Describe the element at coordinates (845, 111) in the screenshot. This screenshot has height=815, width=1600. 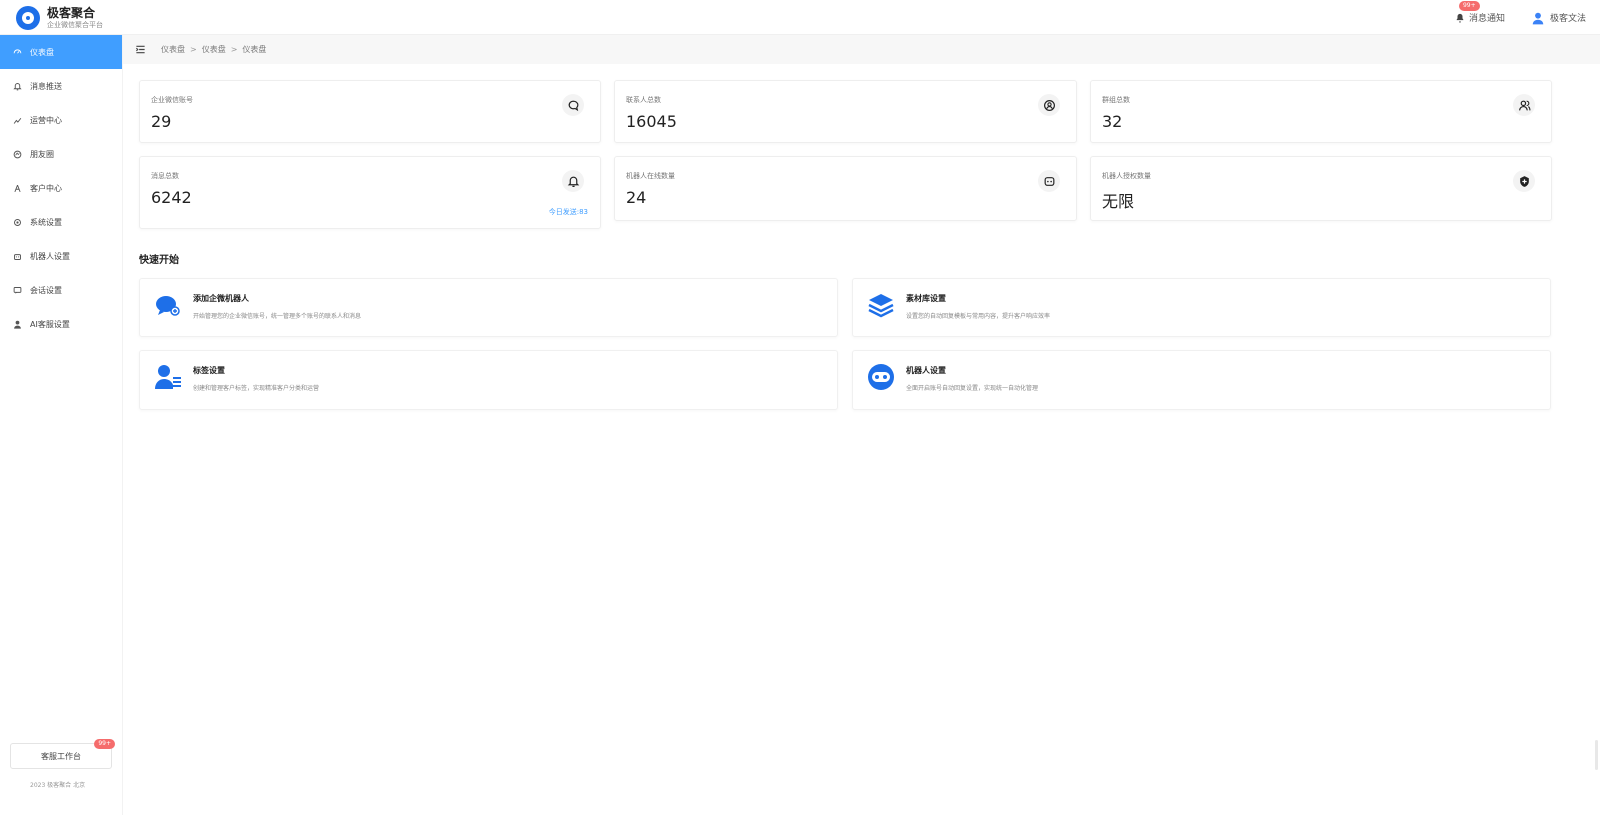
I see `stat-card-contacts: 联系人总数 16045` at that location.